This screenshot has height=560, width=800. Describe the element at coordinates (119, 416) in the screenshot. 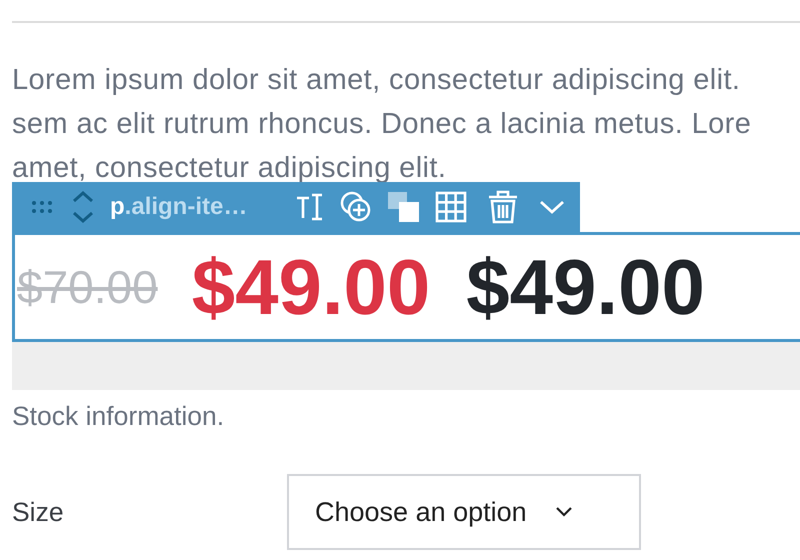

I see `stock-note: Stock information.` at that location.